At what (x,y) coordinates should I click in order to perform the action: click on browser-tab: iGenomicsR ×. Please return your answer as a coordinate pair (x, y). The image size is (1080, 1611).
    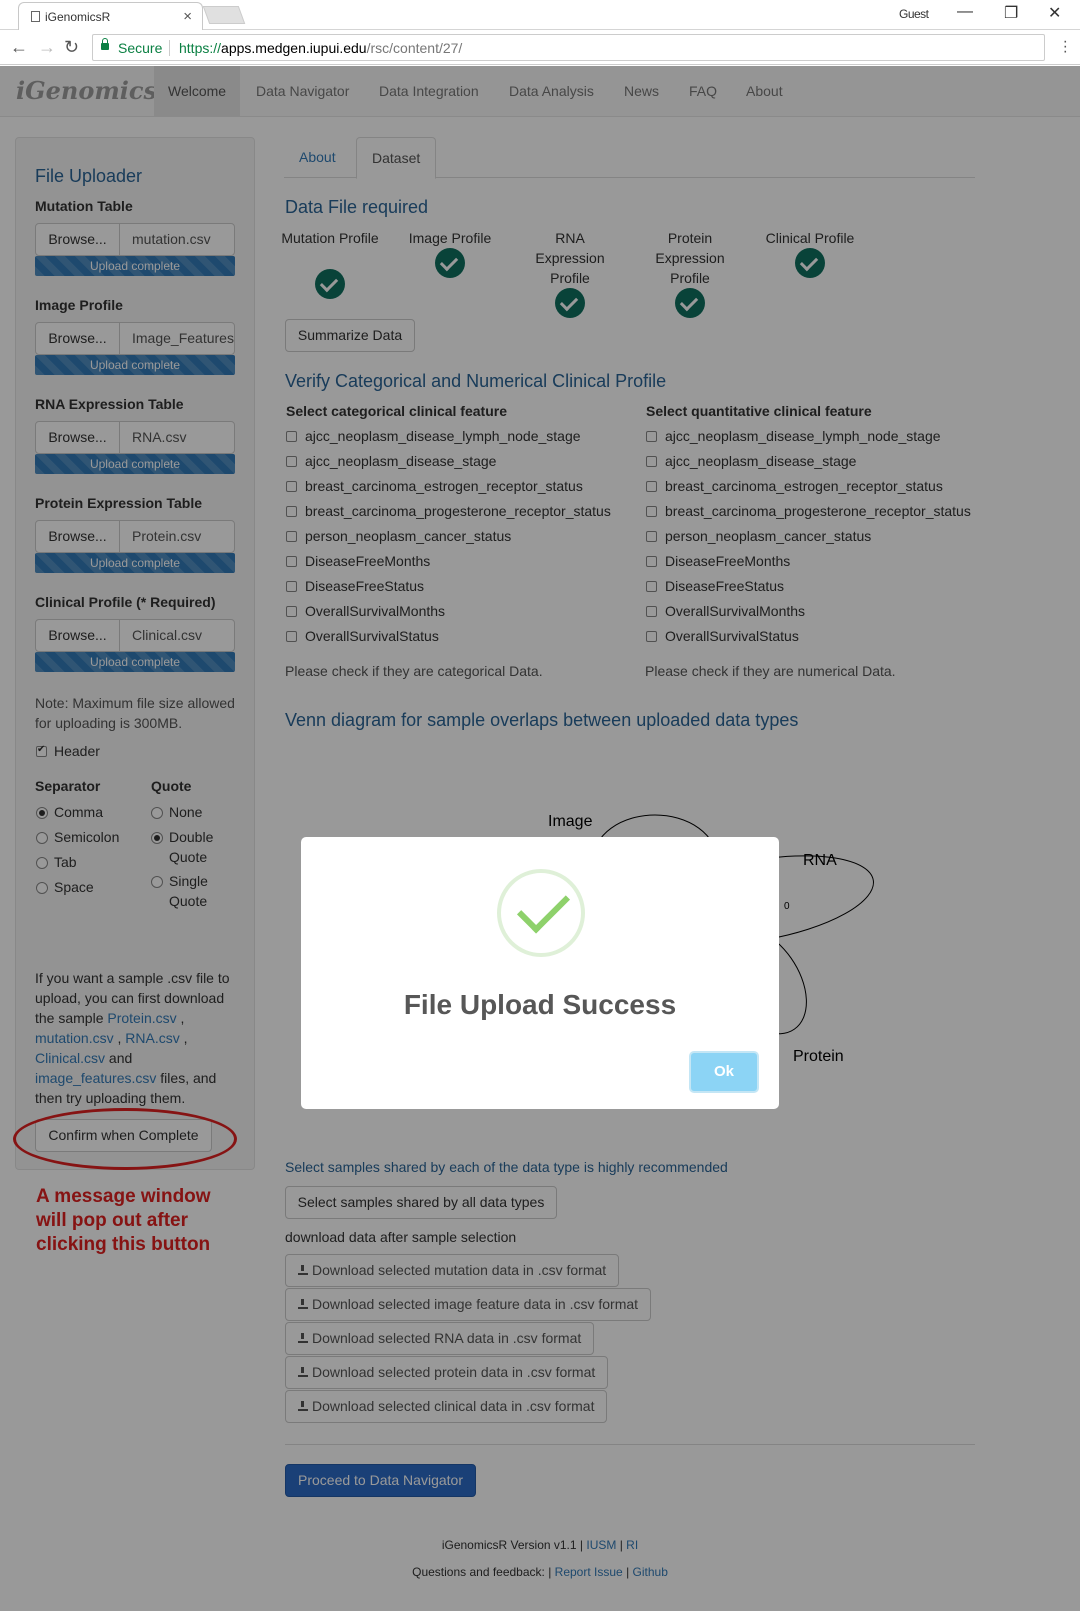
    Looking at the image, I should click on (110, 16).